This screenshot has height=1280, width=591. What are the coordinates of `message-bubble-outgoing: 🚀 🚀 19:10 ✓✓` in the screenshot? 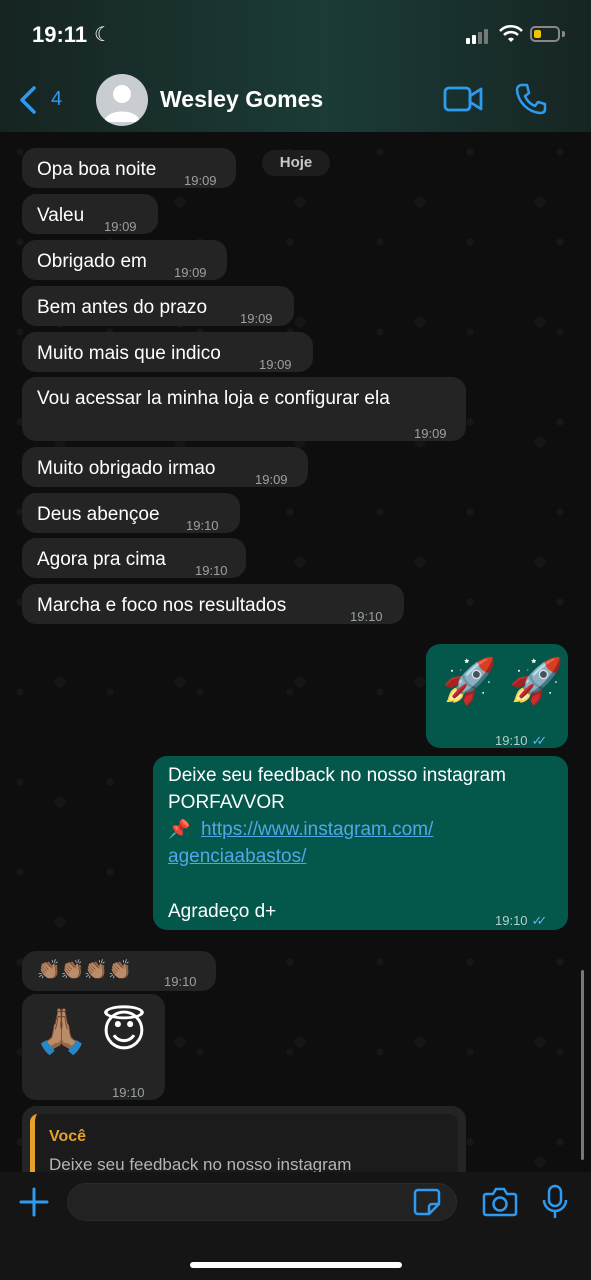 It's located at (497, 696).